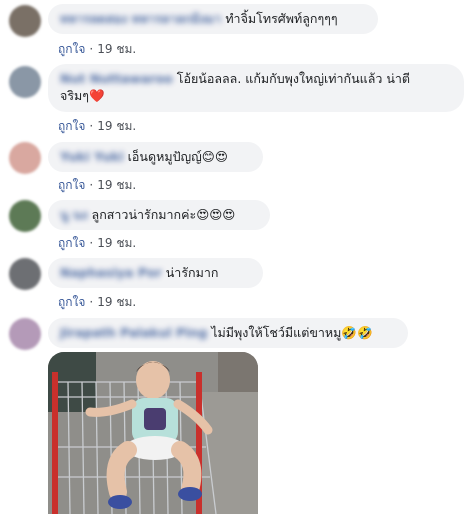 This screenshot has height=514, width=473. Describe the element at coordinates (133, 332) in the screenshot. I see `comment-author: Jirapath Palakul Ping` at that location.